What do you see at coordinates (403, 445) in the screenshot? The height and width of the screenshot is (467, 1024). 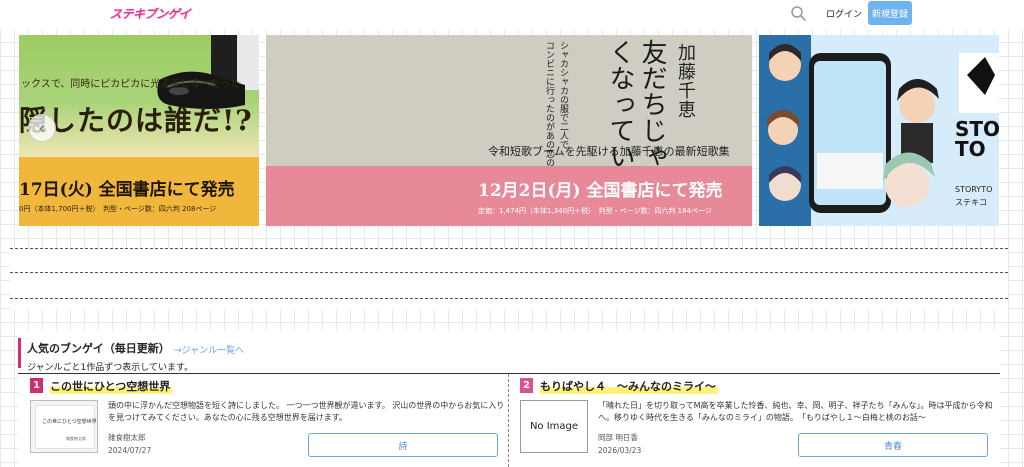 I see `genre-button: 詩` at bounding box center [403, 445].